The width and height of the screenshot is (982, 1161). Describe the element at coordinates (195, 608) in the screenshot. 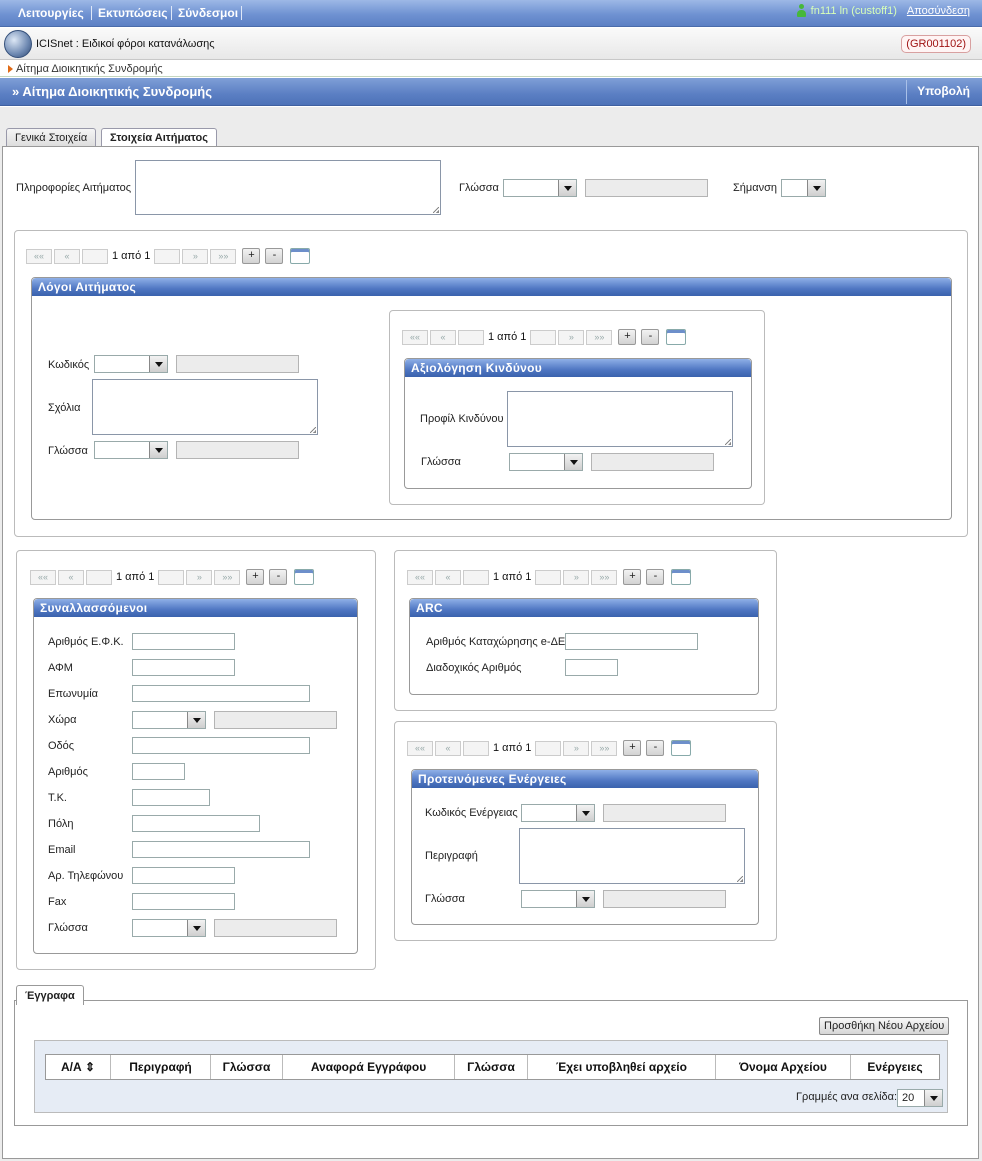

I see `section-title: Συναλλασσόμενοι` at that location.